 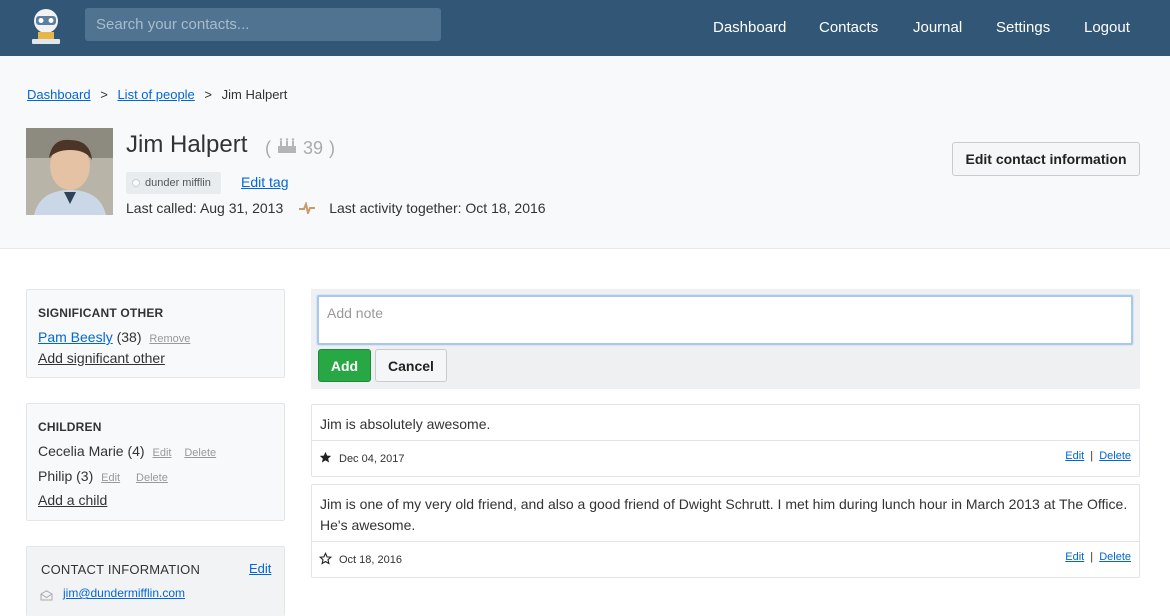 I want to click on add-significant-other-link: Add significant other, so click(x=101, y=358).